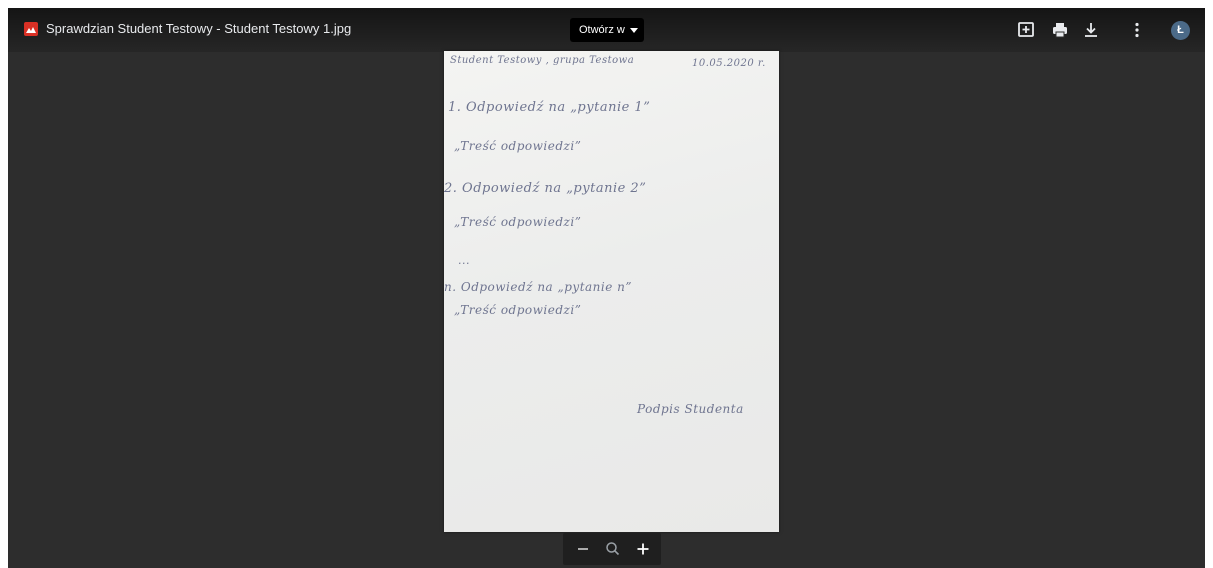 The height and width of the screenshot is (568, 1213). I want to click on zoom-reset-icon, so click(613, 549).